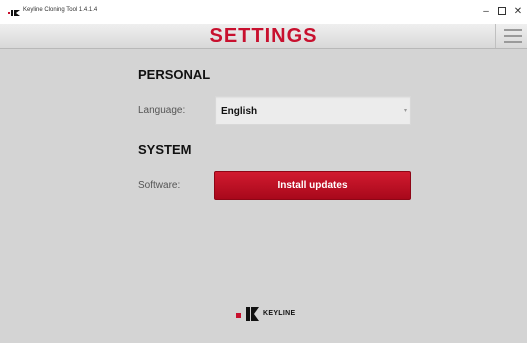 This screenshot has height=343, width=527. What do you see at coordinates (518, 12) in the screenshot?
I see `close-button: ✕` at bounding box center [518, 12].